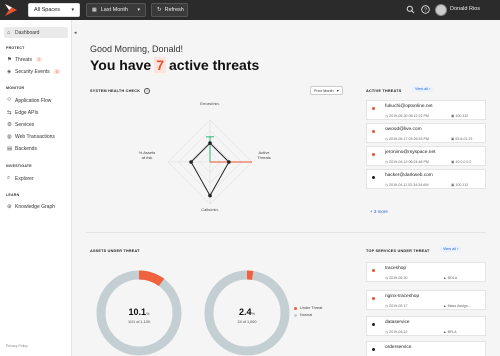 This screenshot has width=500, height=356. Describe the element at coordinates (452, 332) in the screenshot. I see `service-tag-text: BFLA` at that location.